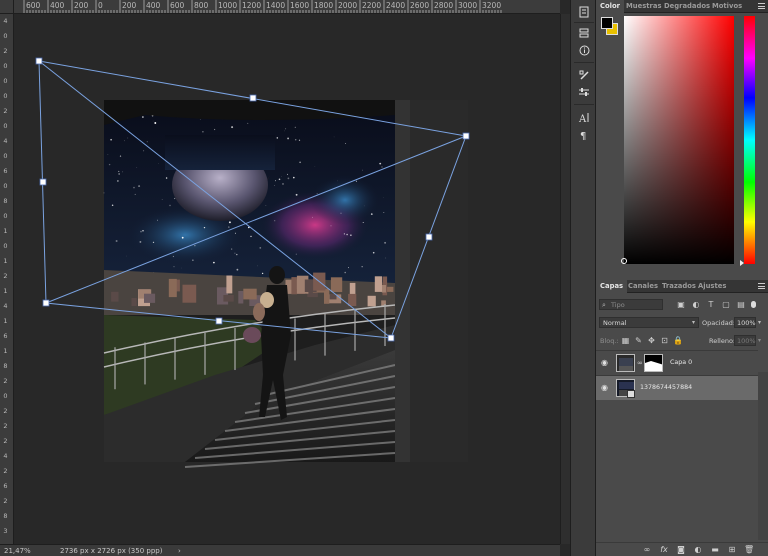 This screenshot has height=556, width=768. I want to click on fill-chevron-icon: ▾, so click(759, 340).